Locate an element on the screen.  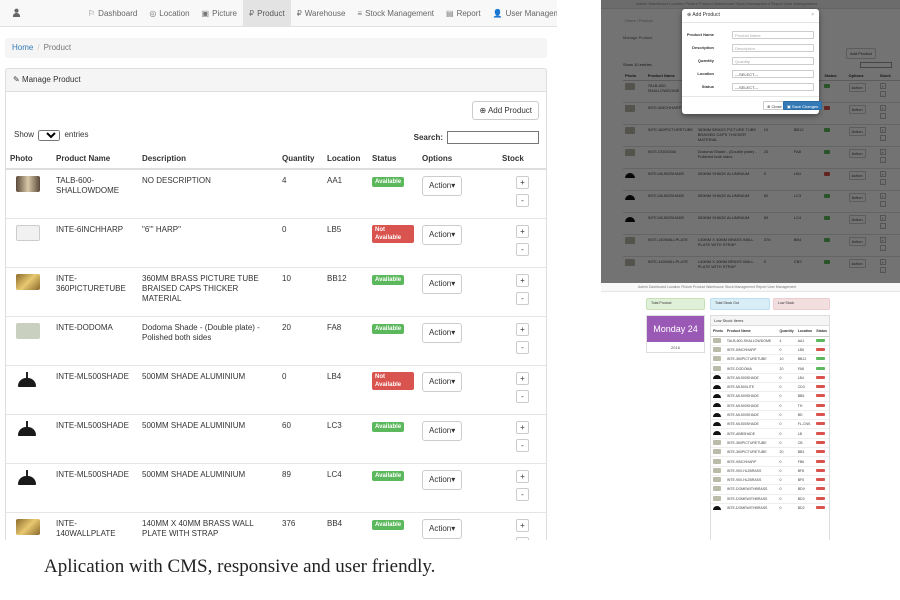
close-icon: × is located at coordinates (812, 15).